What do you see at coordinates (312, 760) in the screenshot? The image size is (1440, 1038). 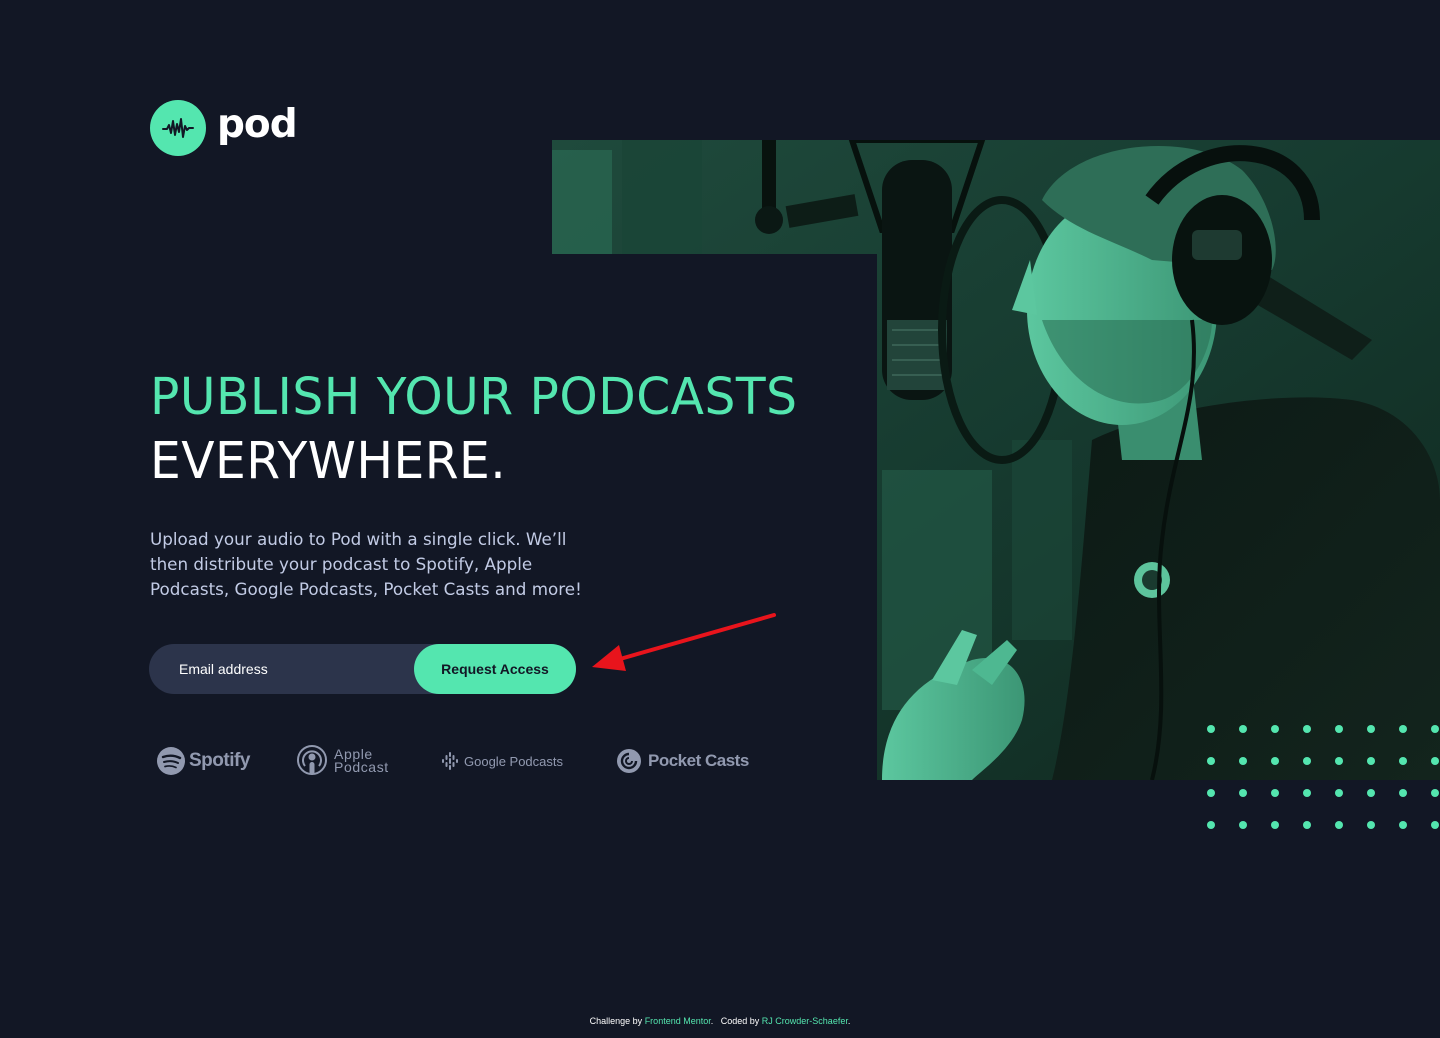 I see `apple-podcast-icon` at bounding box center [312, 760].